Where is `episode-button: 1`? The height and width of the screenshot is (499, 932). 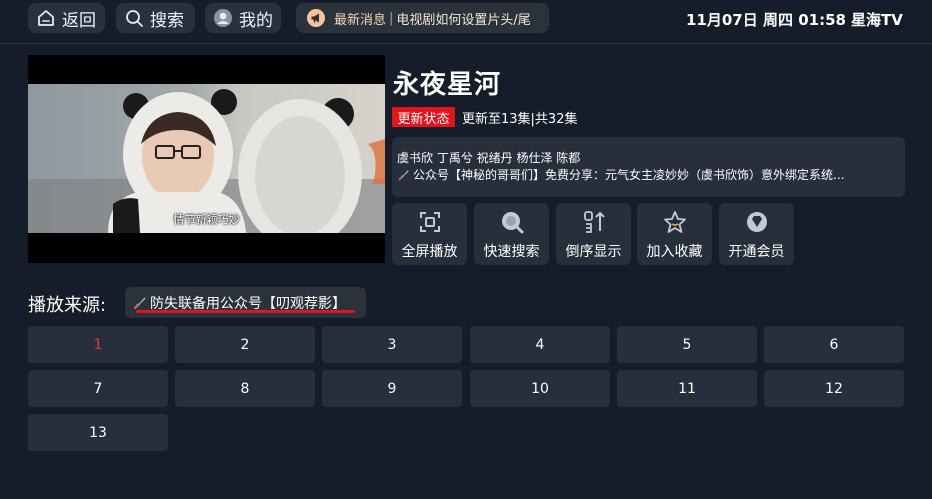
episode-button: 1 is located at coordinates (98, 344).